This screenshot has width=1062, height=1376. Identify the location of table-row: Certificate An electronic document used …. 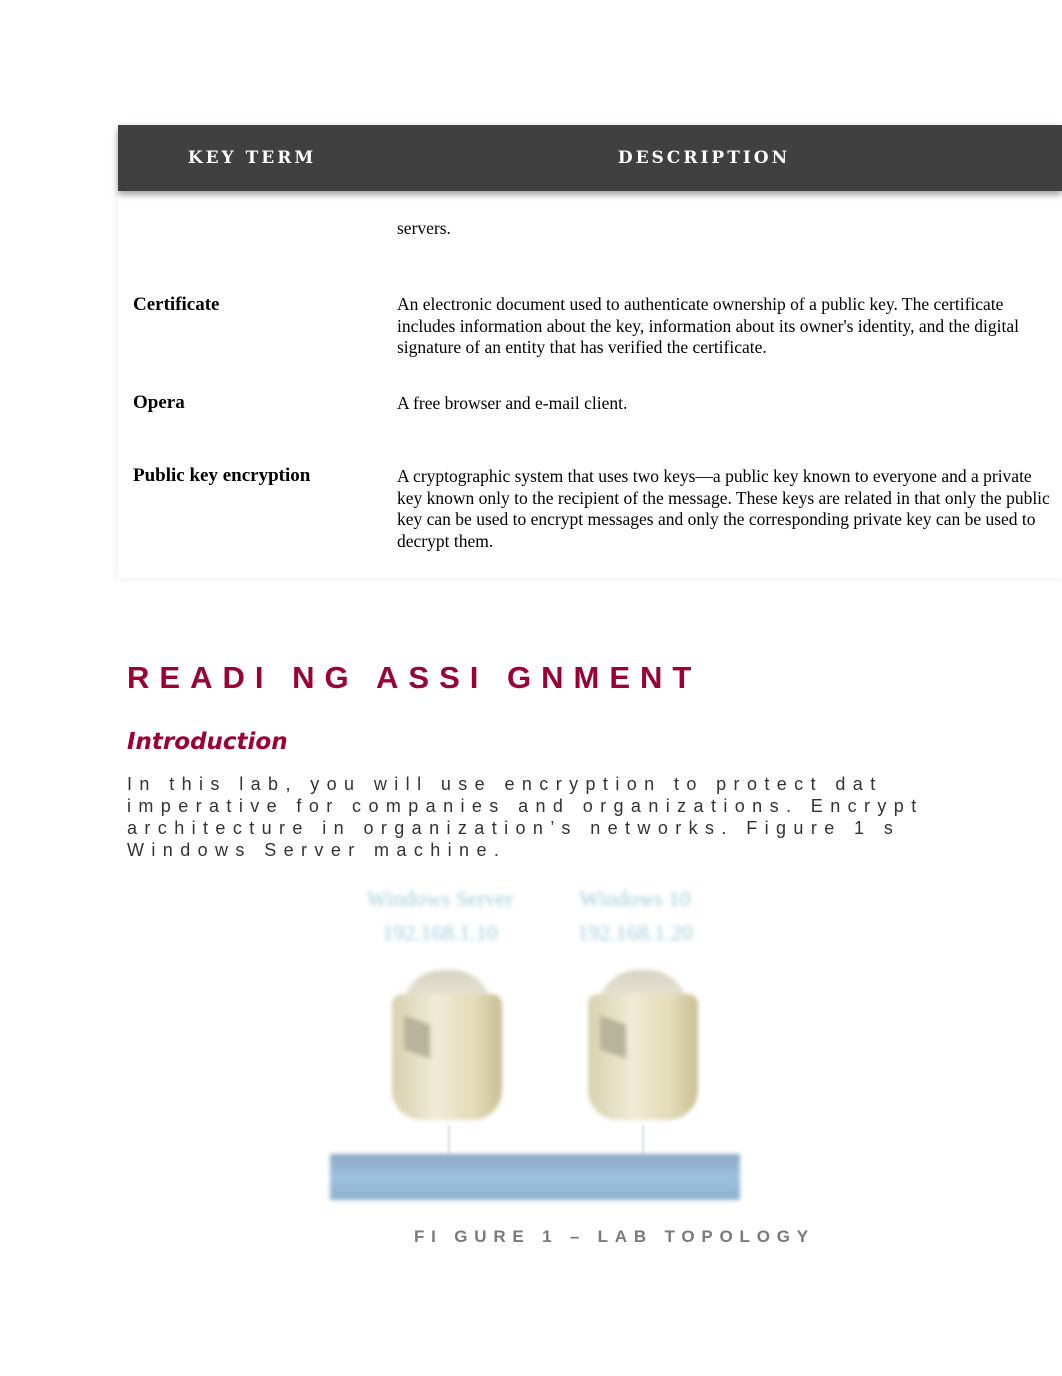
(590, 318).